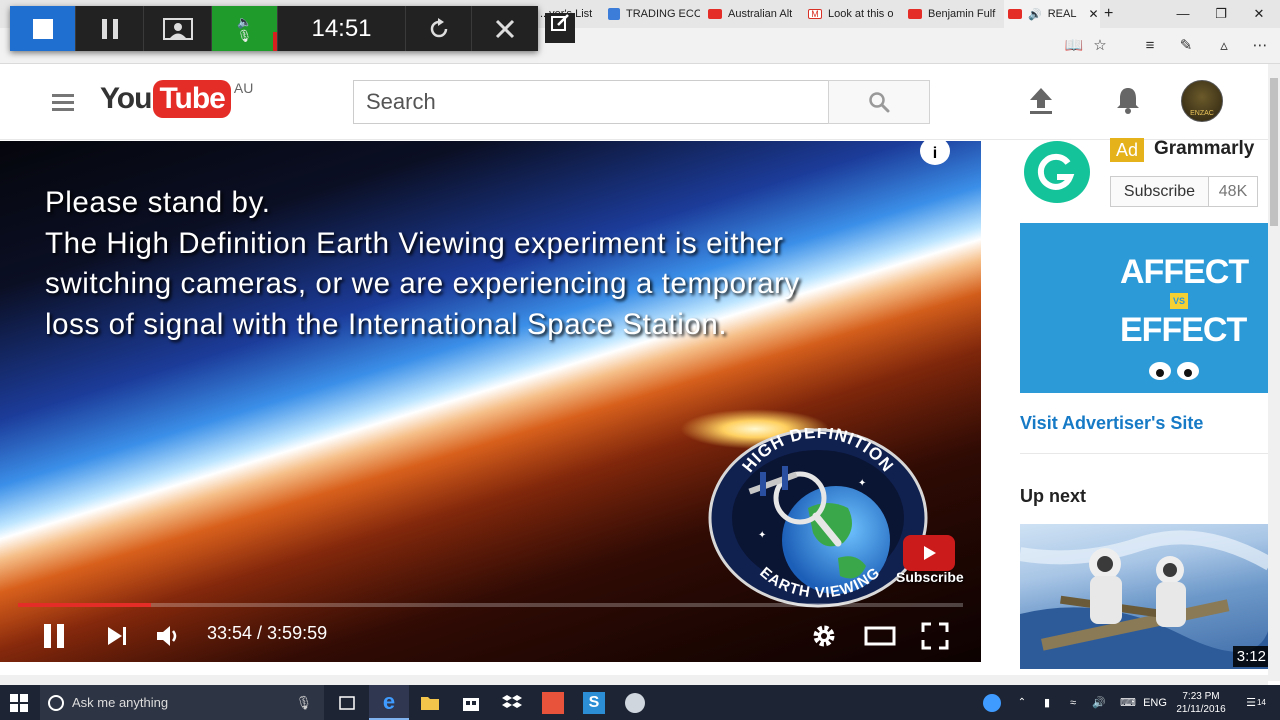 The height and width of the screenshot is (720, 1280). I want to click on pause-recording-button, so click(110, 28).